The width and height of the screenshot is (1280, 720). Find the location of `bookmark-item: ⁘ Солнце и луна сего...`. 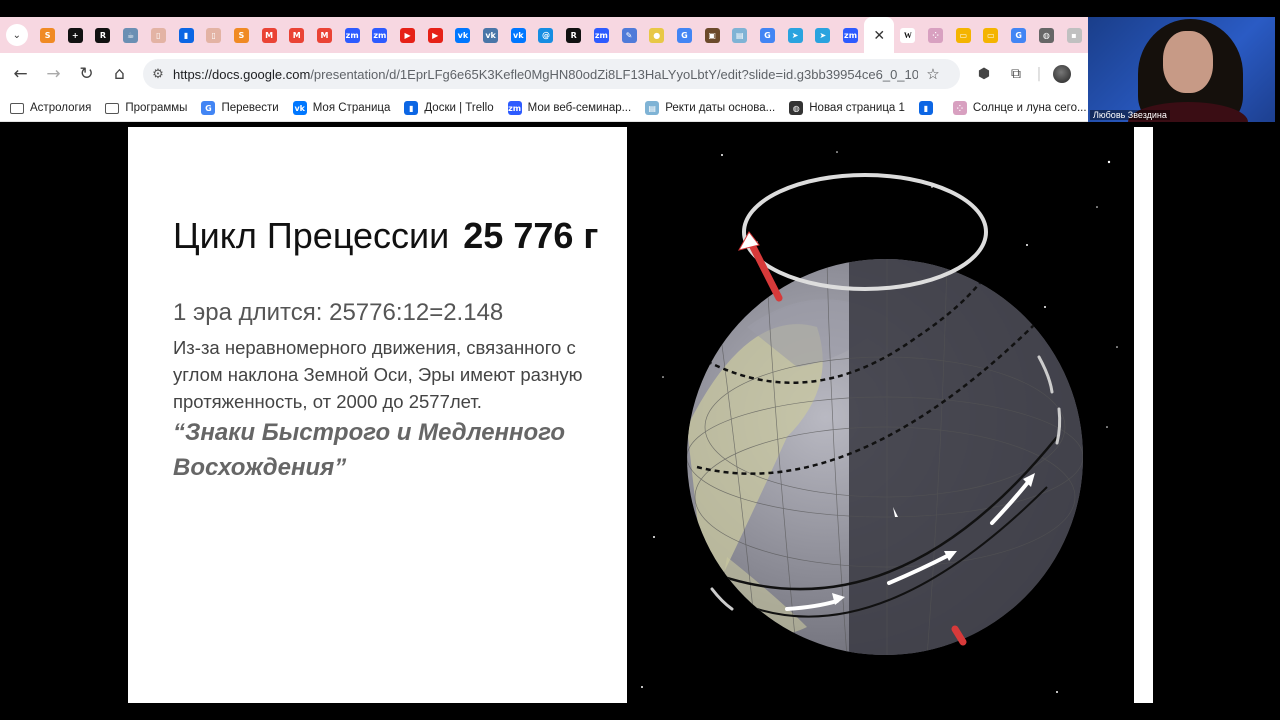

bookmark-item: ⁘ Солнце и луна сего... is located at coordinates (1019, 108).